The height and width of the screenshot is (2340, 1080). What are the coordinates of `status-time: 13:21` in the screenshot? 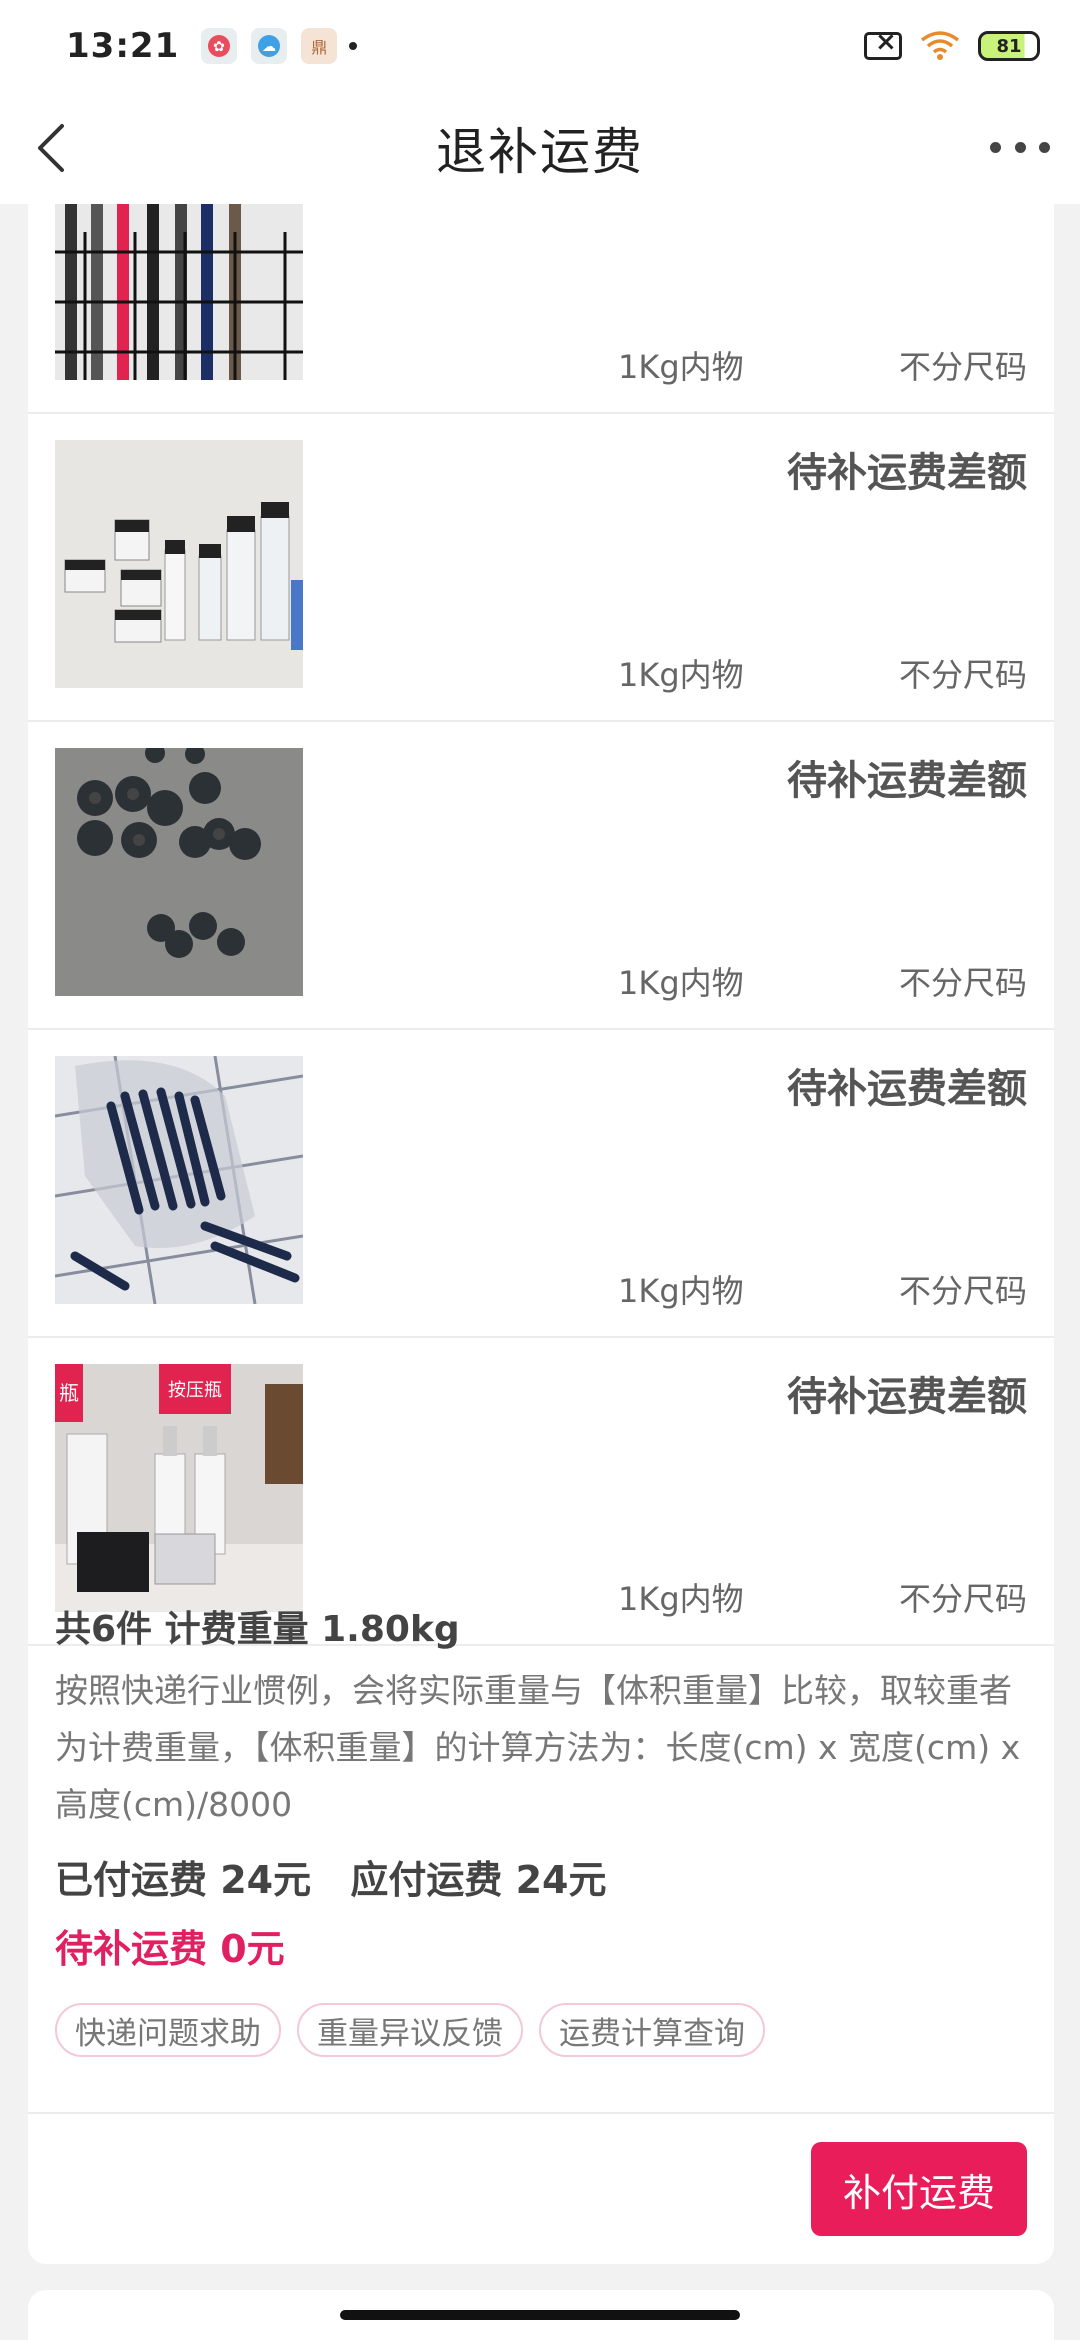 It's located at (123, 46).